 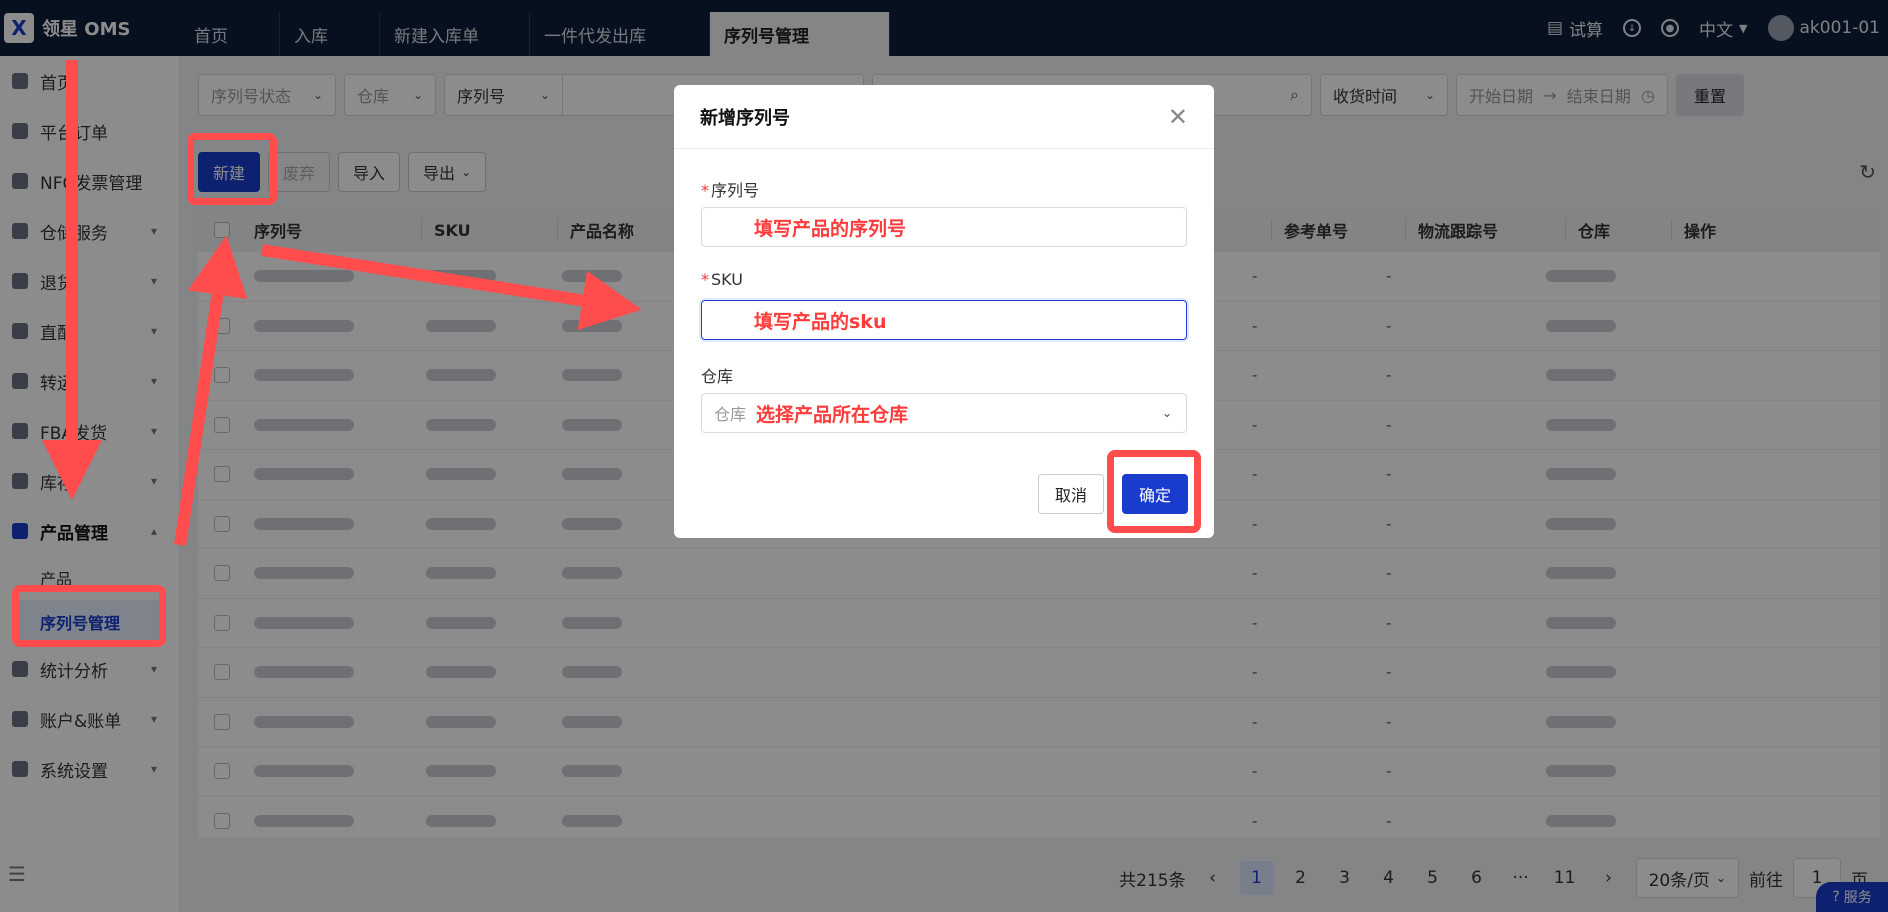 What do you see at coordinates (944, 281) in the screenshot?
I see `sku-field-label: * SKU` at bounding box center [944, 281].